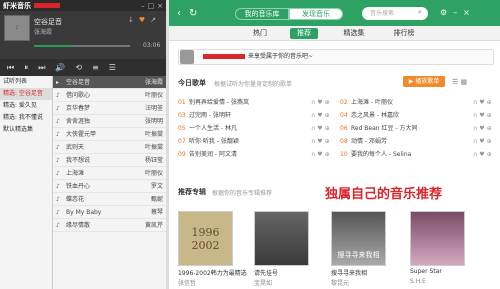  Describe the element at coordinates (349, 272) in the screenshot. I see `album-title: 搜寻寻来我相` at that location.